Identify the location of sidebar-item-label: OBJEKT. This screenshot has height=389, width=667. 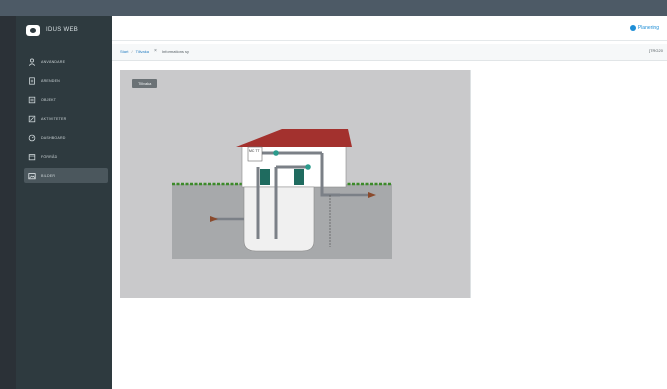
(49, 99).